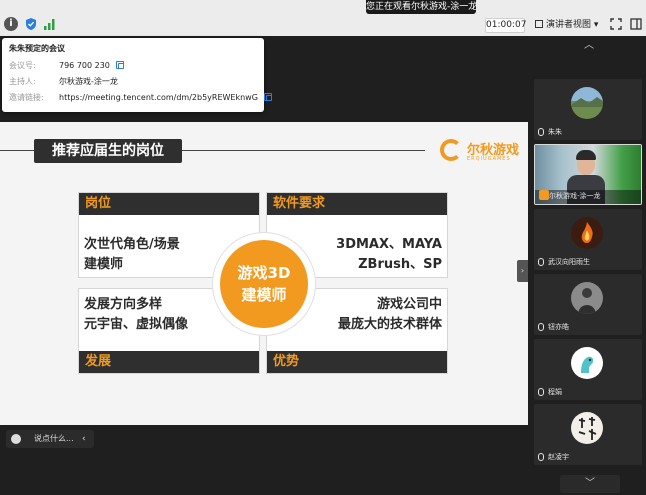 The image size is (646, 495). Describe the element at coordinates (616, 24) in the screenshot. I see `fullscreen-icon` at that location.